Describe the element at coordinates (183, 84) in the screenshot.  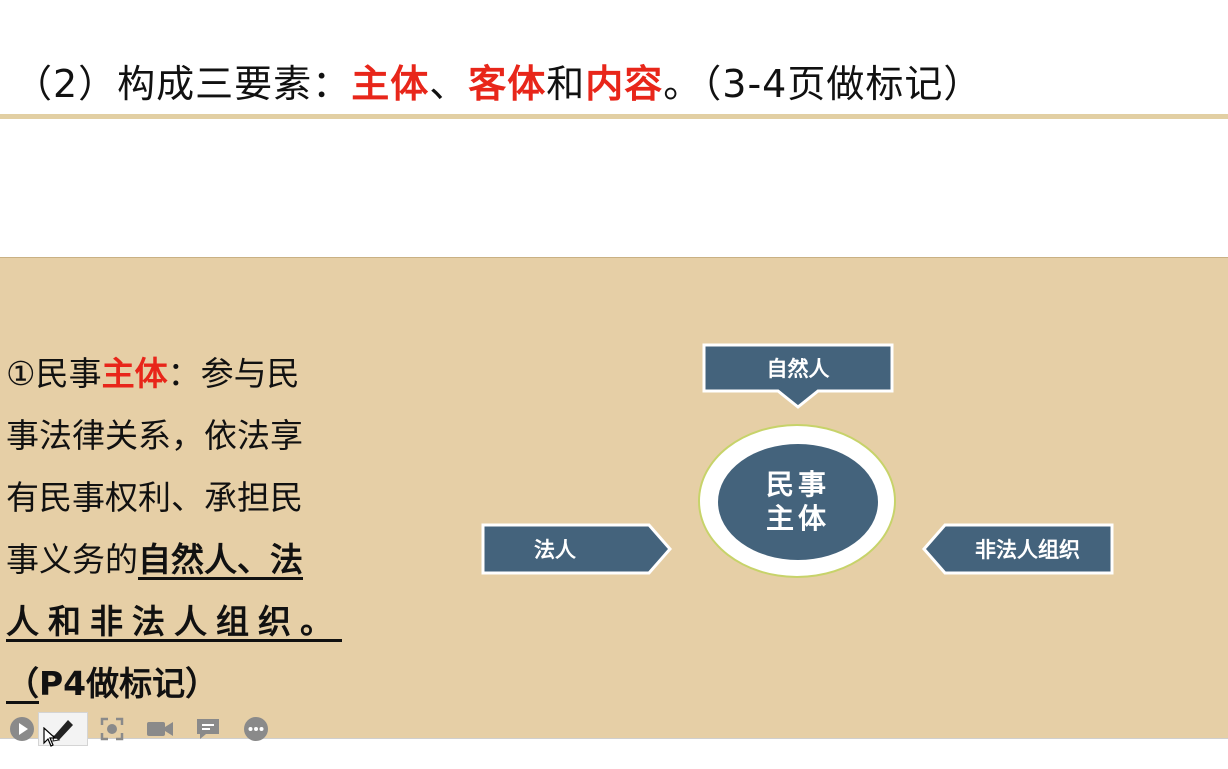
I see `title-prefix: （2）构成三要素：` at that location.